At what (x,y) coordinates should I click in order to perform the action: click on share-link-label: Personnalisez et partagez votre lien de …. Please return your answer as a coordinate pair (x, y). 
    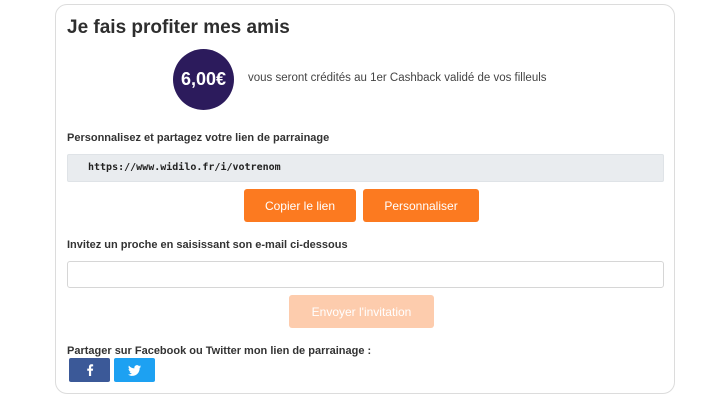
    Looking at the image, I should click on (198, 138).